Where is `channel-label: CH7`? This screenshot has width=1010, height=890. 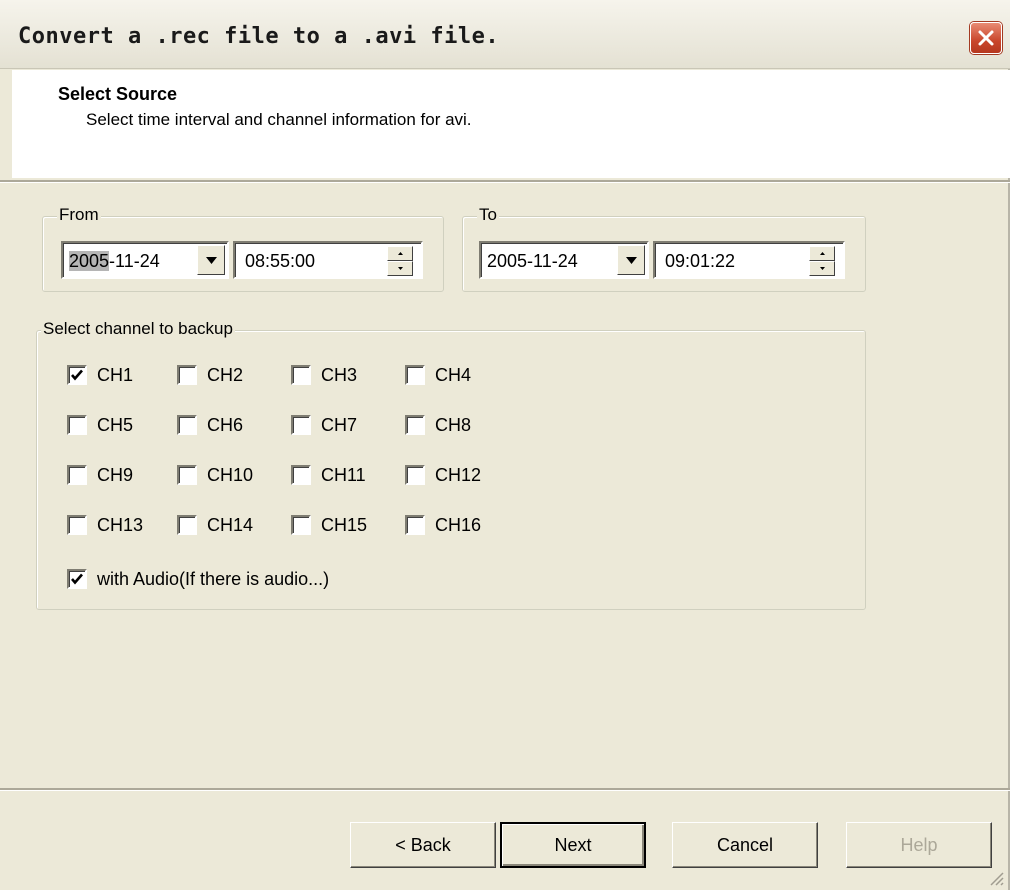 channel-label: CH7 is located at coordinates (339, 424).